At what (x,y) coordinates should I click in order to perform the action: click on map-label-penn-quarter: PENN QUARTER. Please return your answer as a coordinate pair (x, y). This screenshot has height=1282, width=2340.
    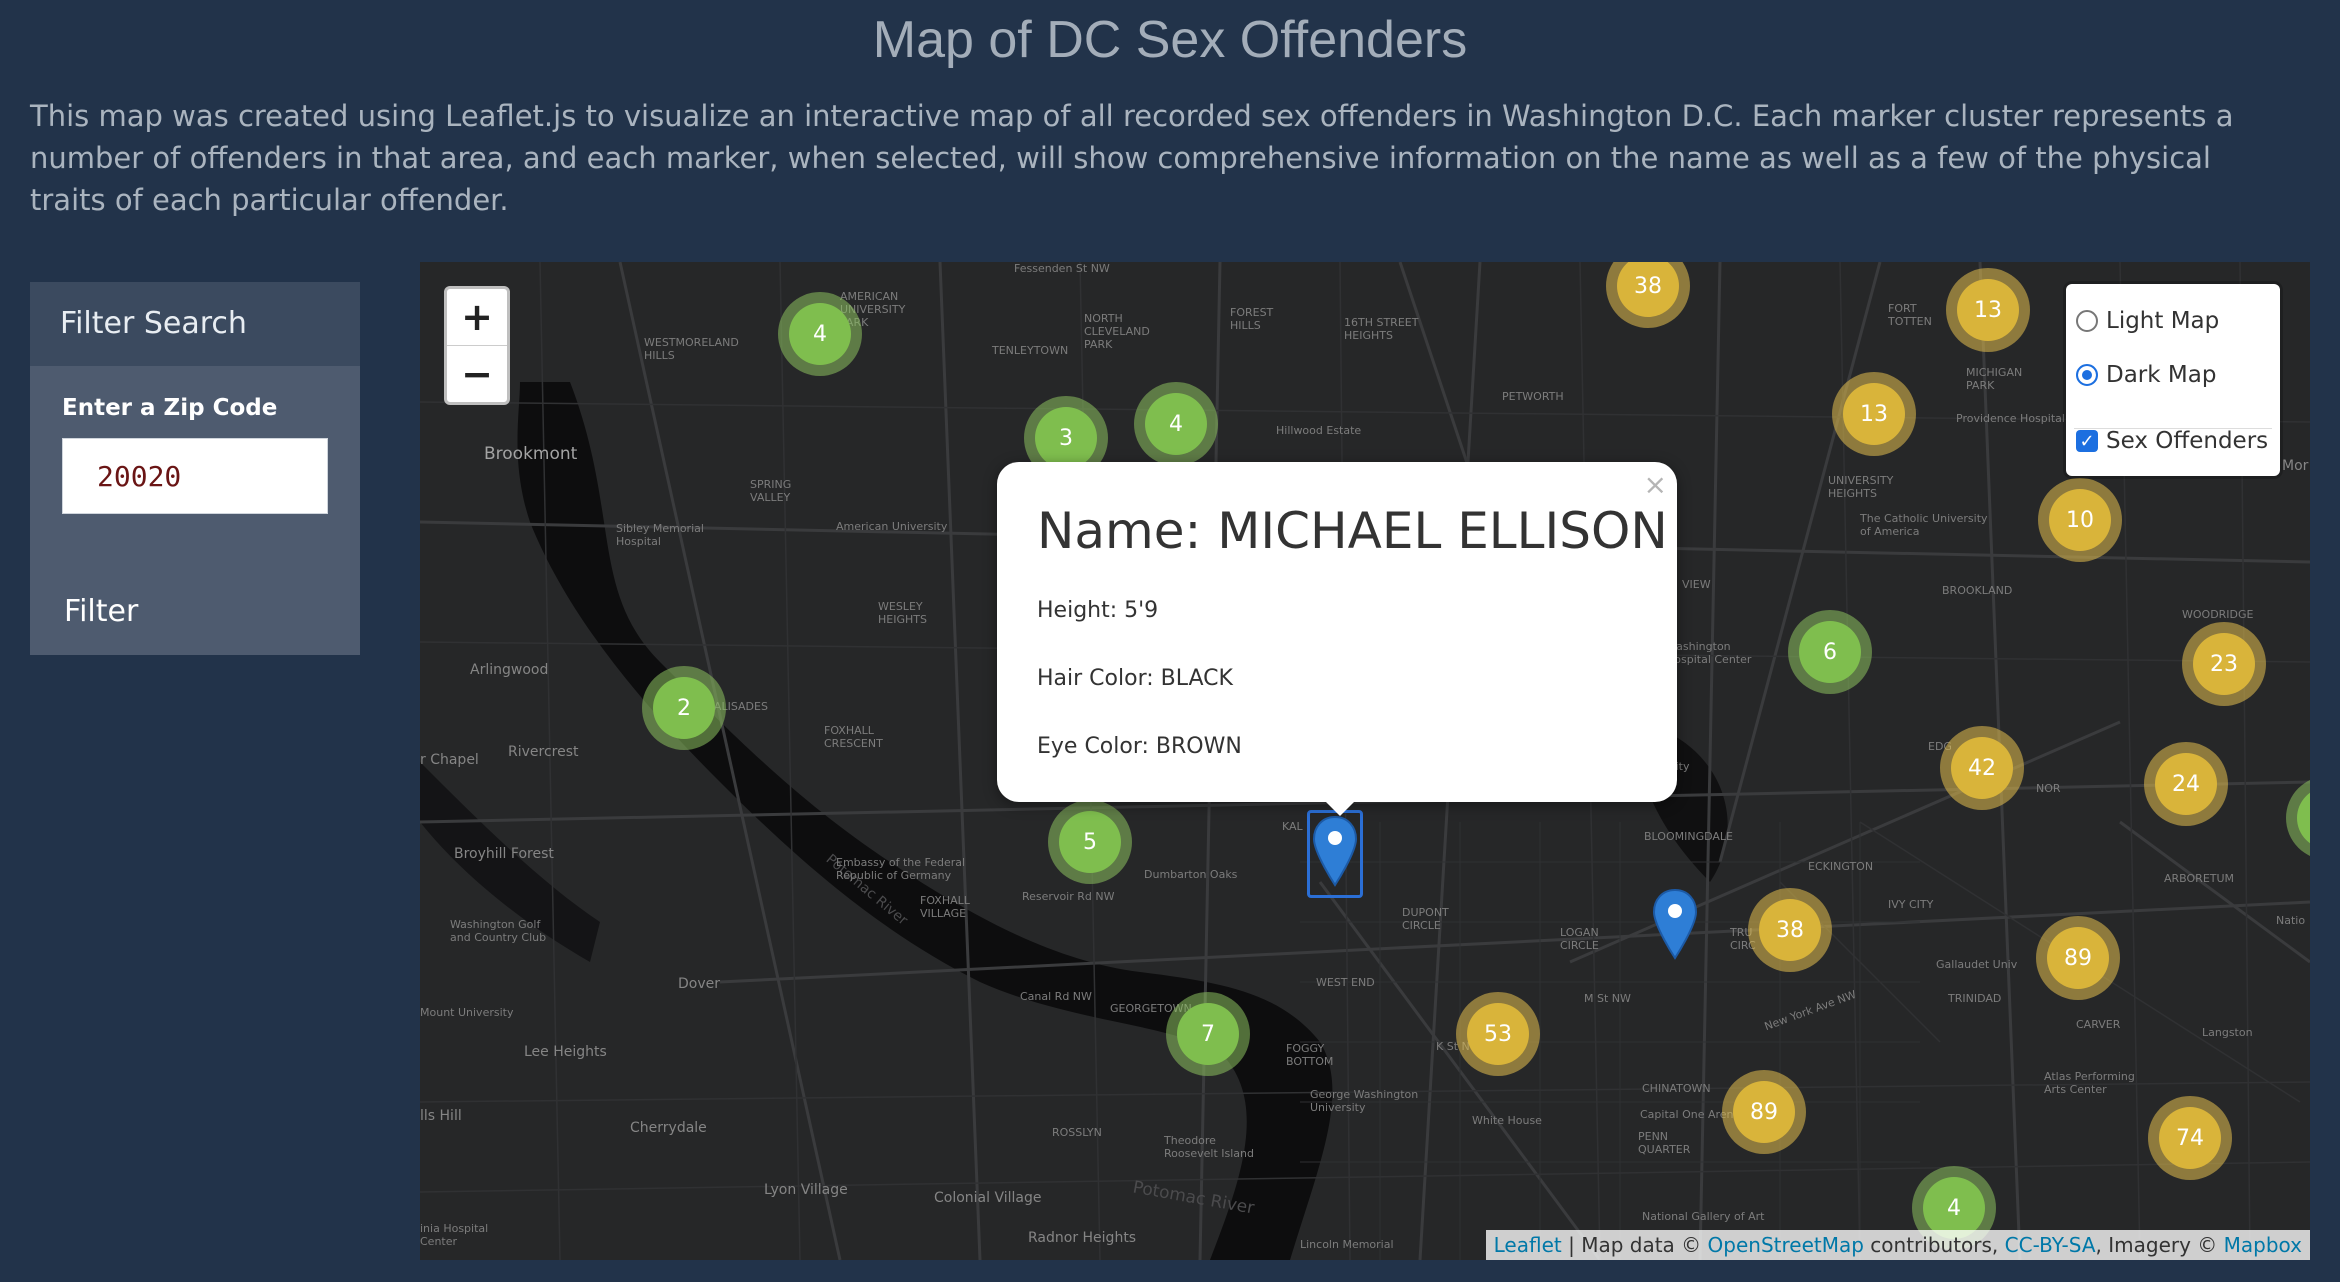
    Looking at the image, I should click on (1664, 1143).